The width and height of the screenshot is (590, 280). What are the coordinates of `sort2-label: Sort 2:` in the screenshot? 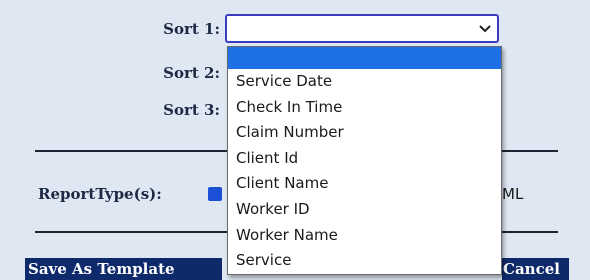 It's located at (191, 73).